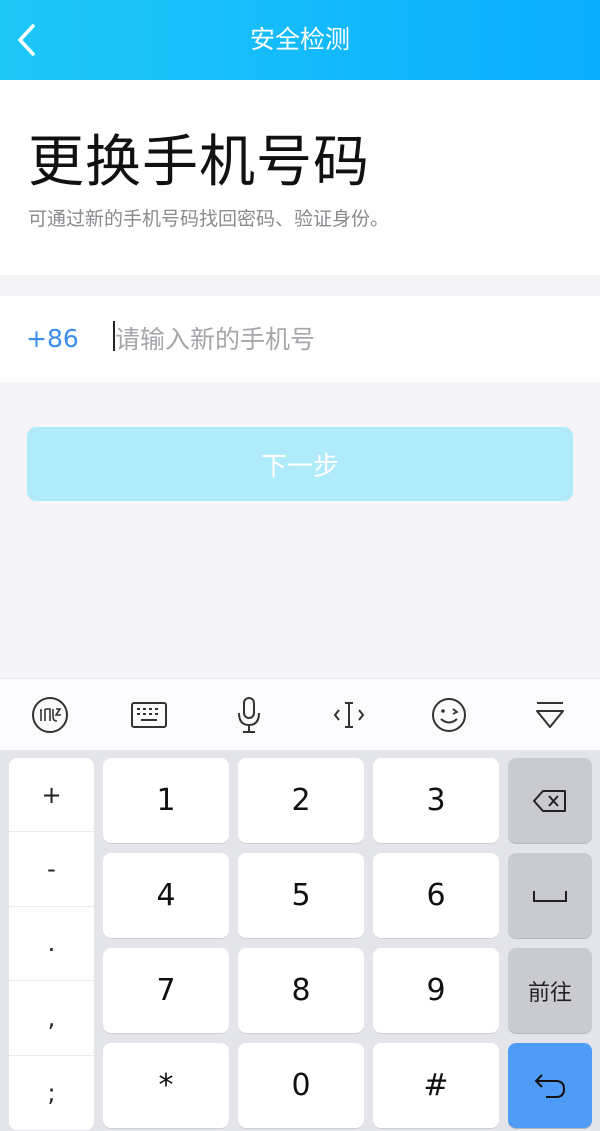  I want to click on emoji-icon, so click(449, 715).